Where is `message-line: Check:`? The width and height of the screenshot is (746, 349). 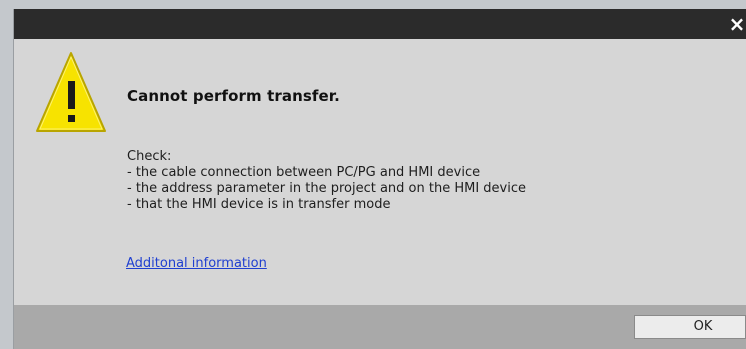
message-line: Check: is located at coordinates (149, 156).